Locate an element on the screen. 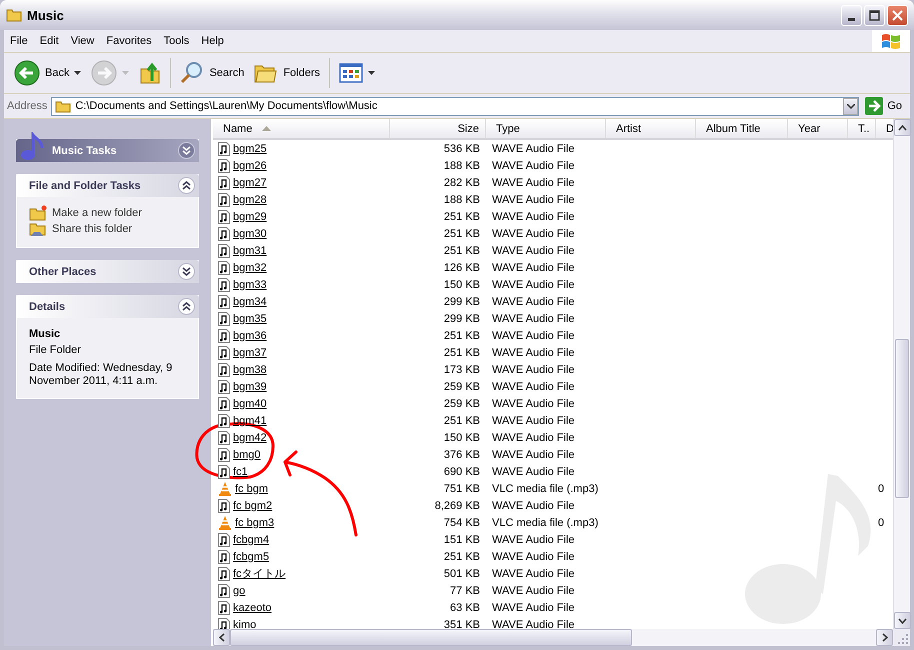  file-name-link: bgm28 is located at coordinates (250, 200).